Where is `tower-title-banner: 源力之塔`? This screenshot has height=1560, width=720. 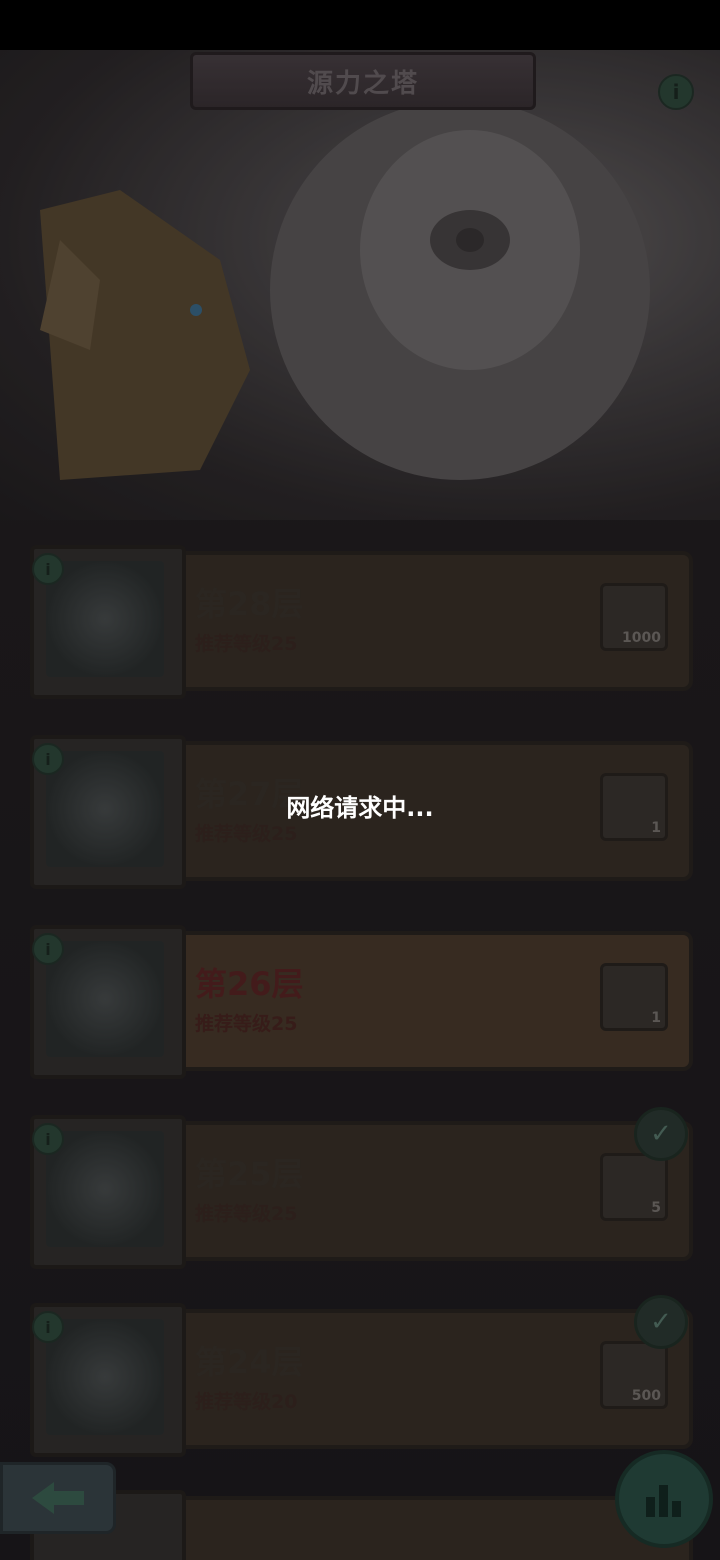
tower-title-banner: 源力之塔 is located at coordinates (363, 81).